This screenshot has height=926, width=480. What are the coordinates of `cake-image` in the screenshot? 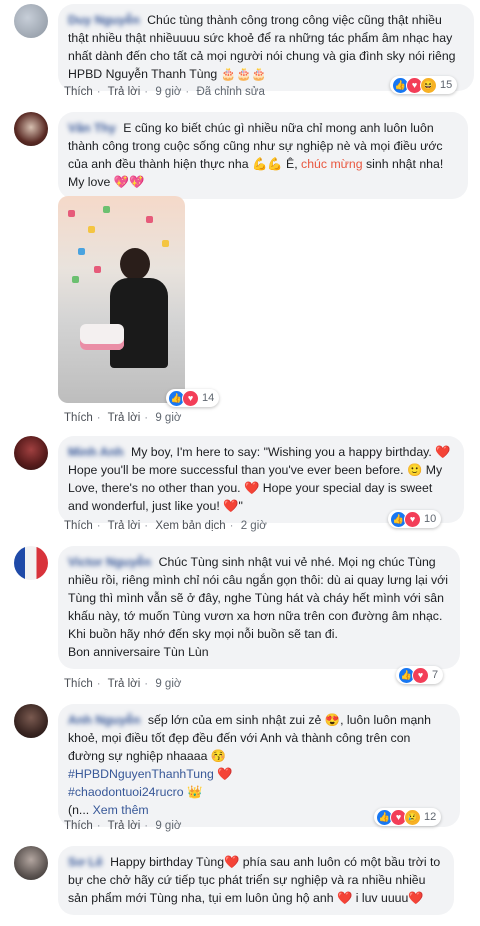 It's located at (102, 337).